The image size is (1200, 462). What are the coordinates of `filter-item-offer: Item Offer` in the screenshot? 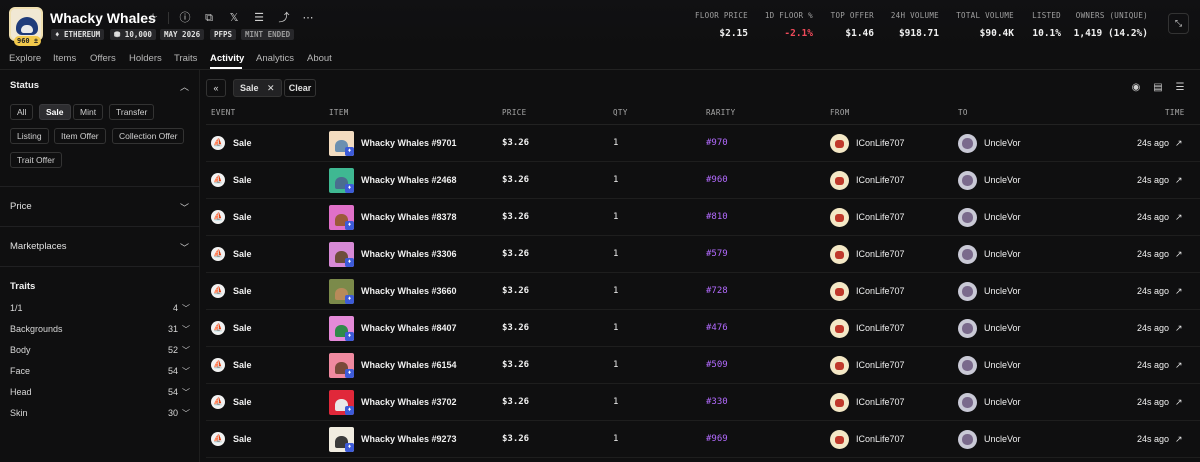 It's located at (80, 136).